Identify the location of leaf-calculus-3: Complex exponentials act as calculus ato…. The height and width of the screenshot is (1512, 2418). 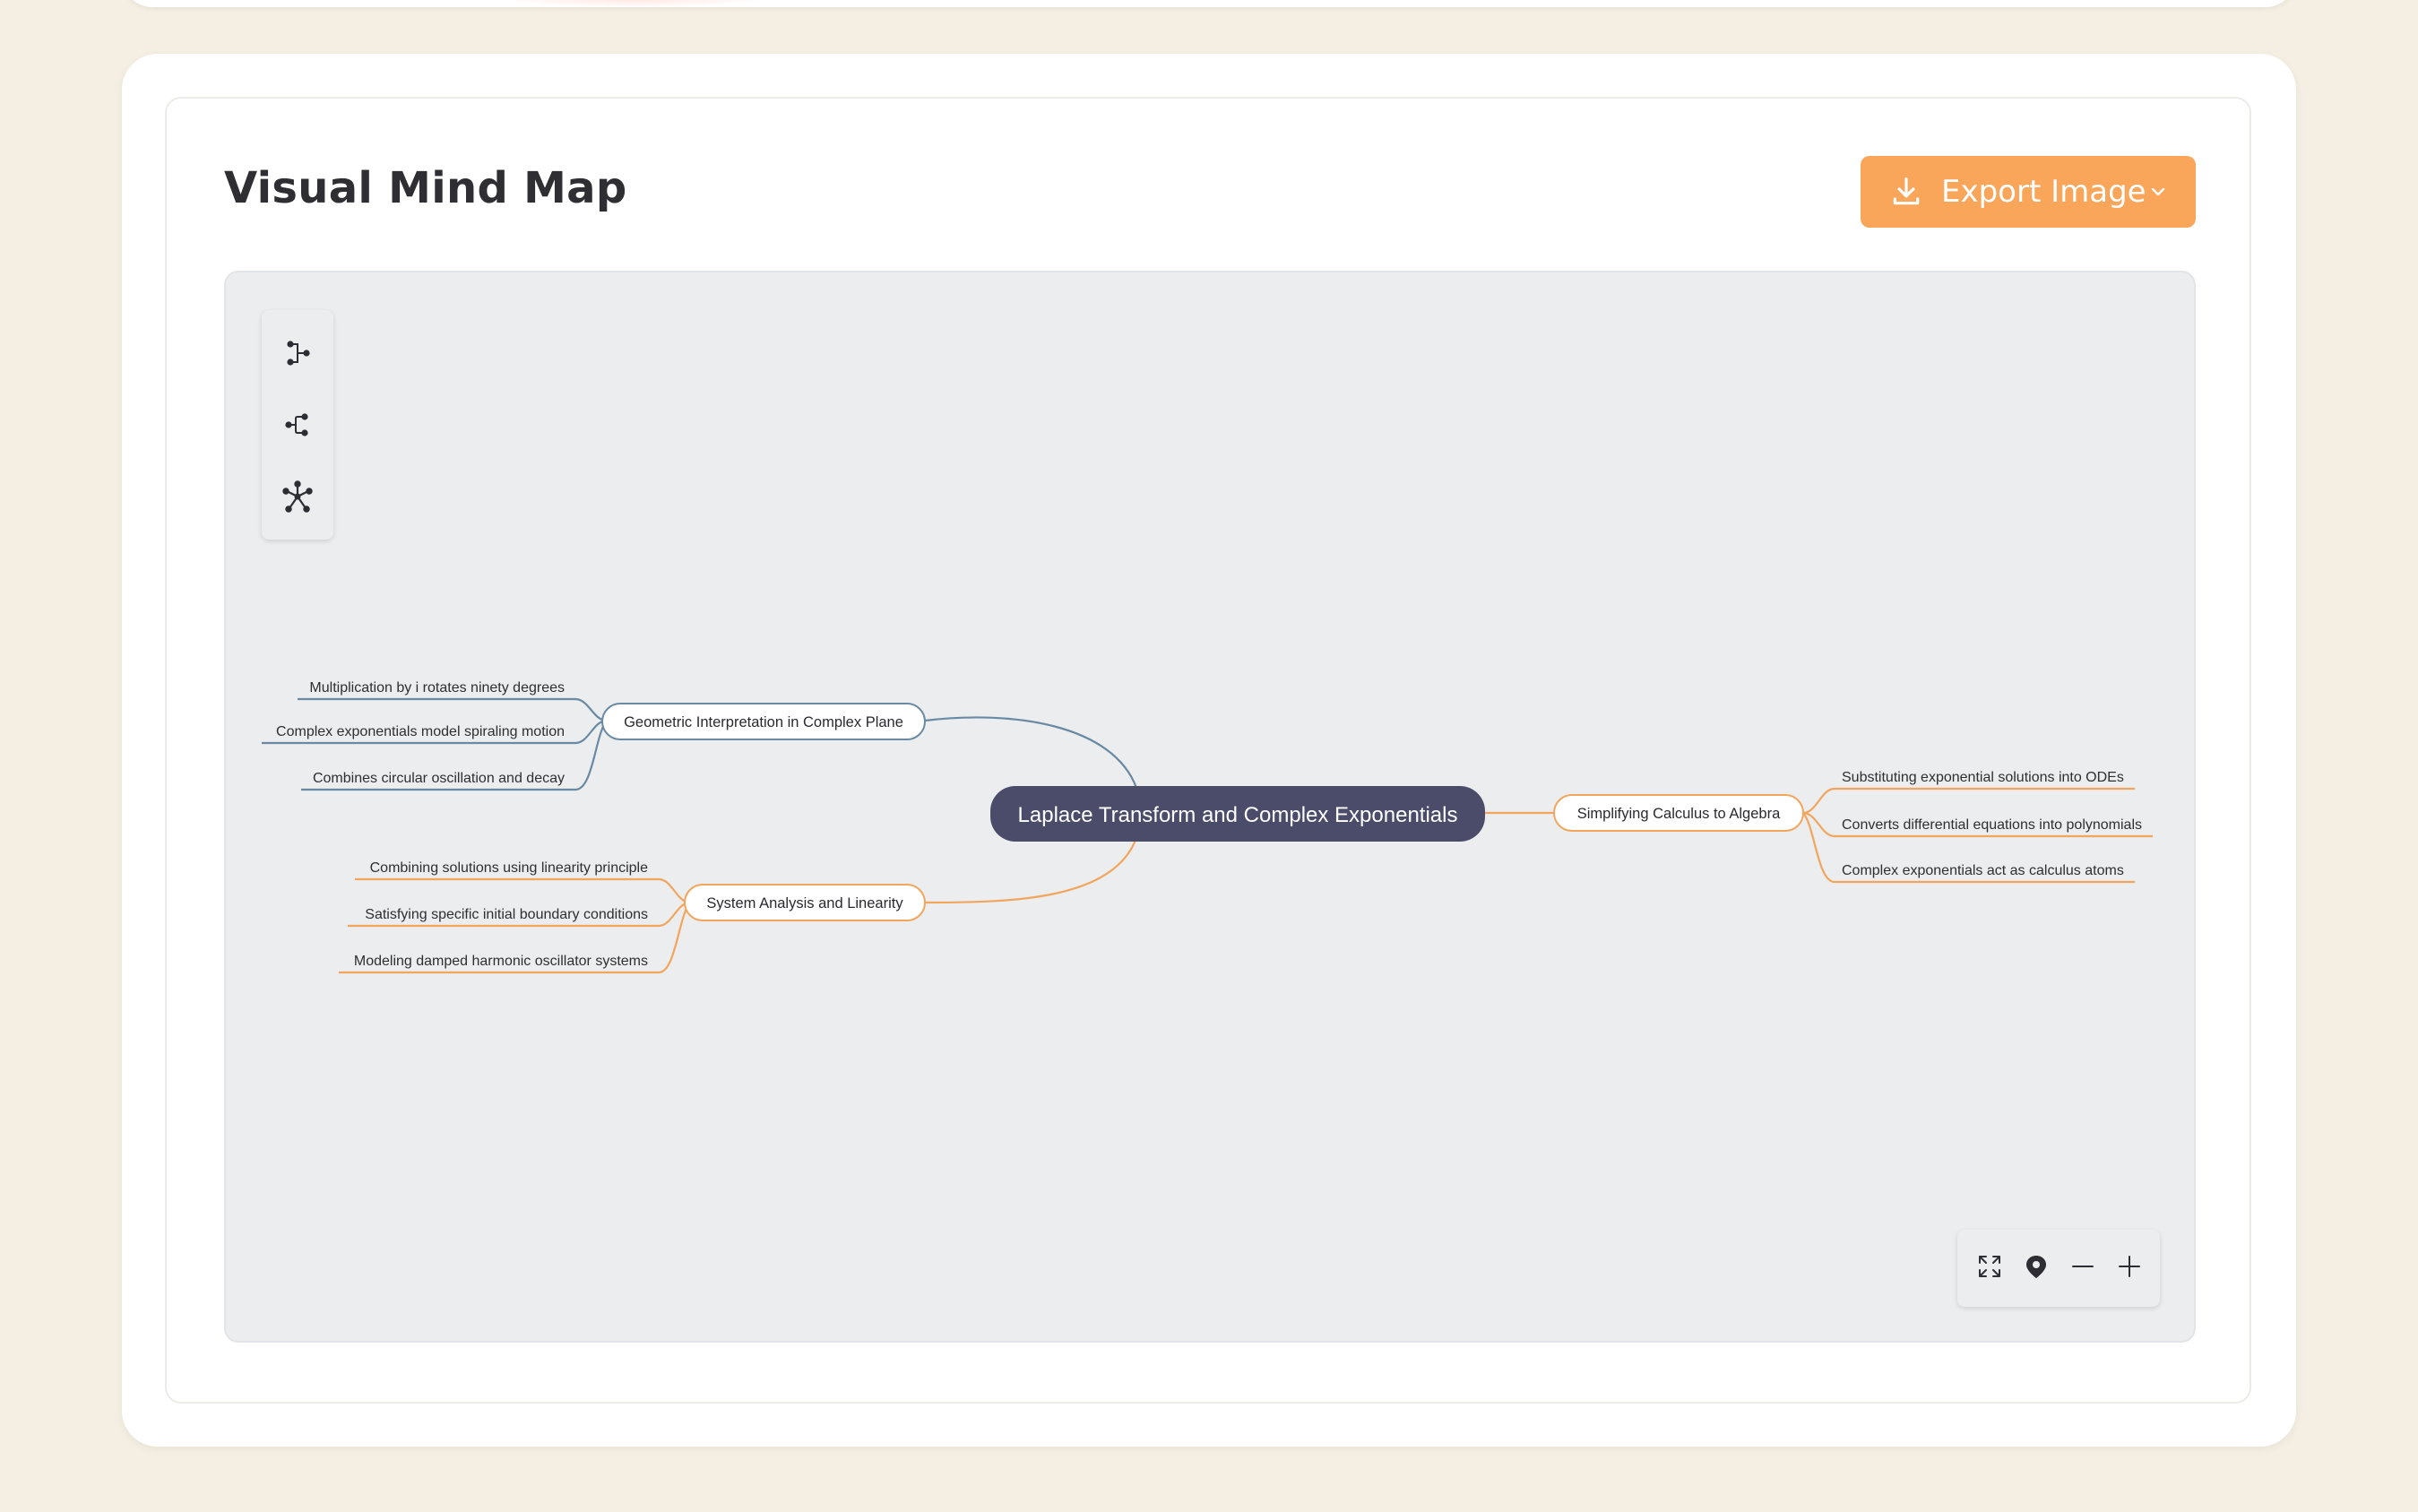
(1983, 870).